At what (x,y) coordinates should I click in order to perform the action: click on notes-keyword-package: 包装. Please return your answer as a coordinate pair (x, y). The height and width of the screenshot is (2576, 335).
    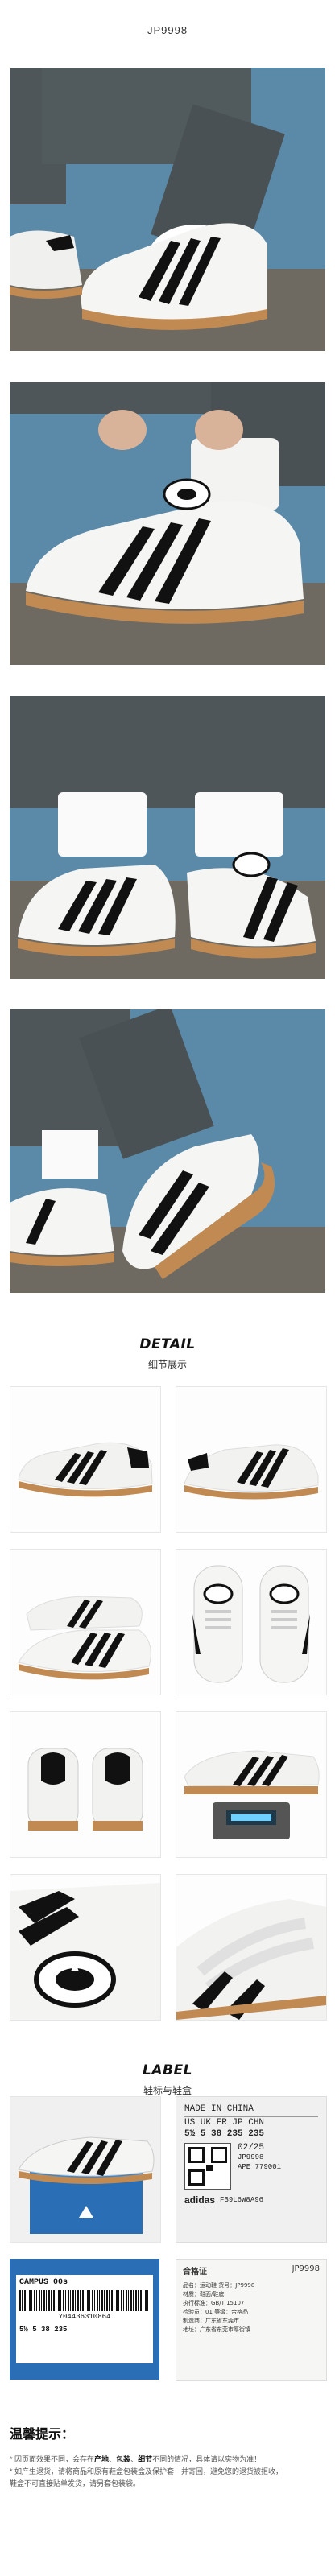
    Looking at the image, I should click on (123, 2459).